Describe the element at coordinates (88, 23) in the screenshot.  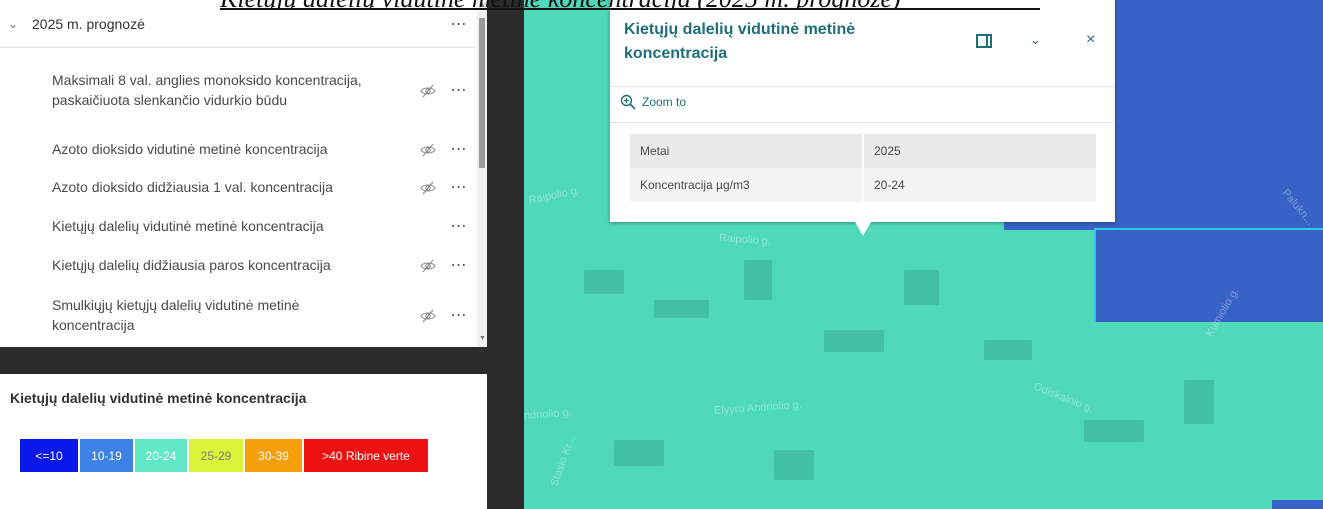
I see `layer-group-label: 2025 m. prognozė` at that location.